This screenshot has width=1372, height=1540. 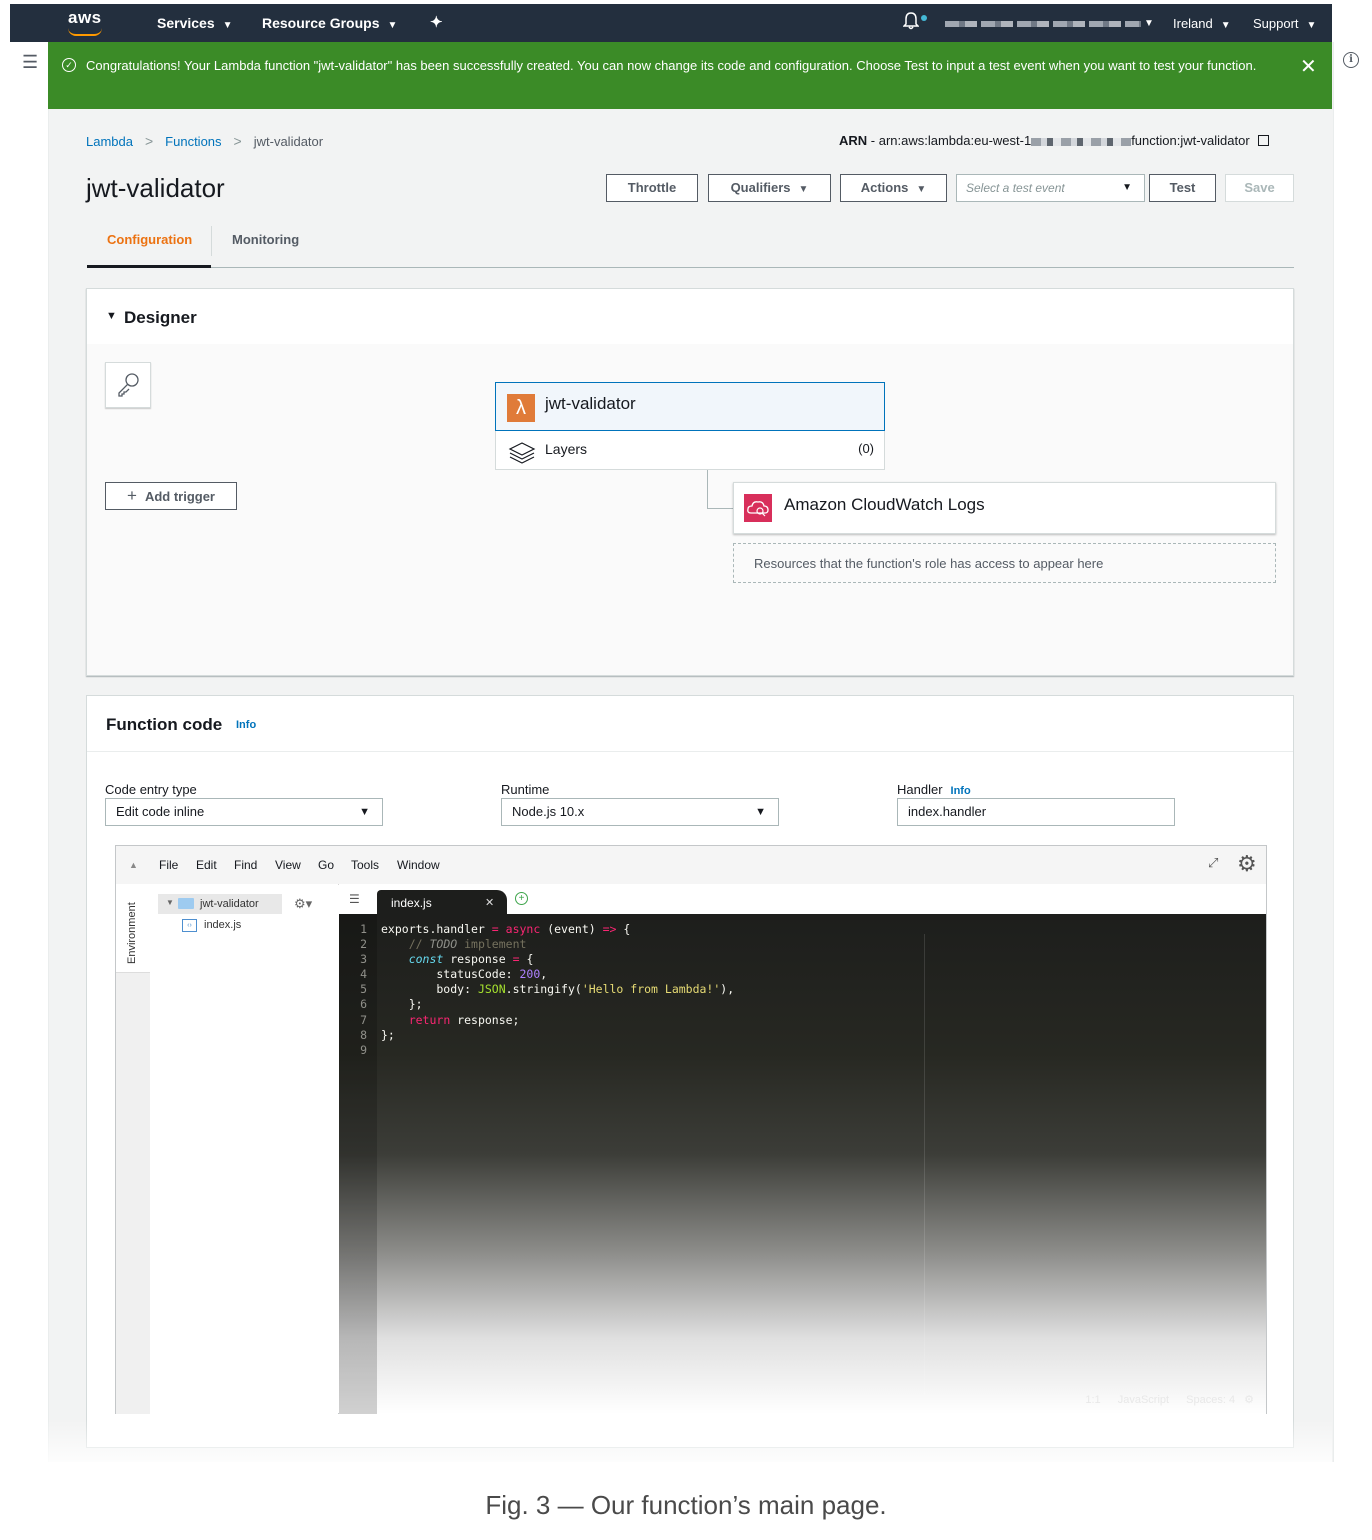 What do you see at coordinates (265, 239) in the screenshot?
I see `tab-monitoring: Monitoring` at bounding box center [265, 239].